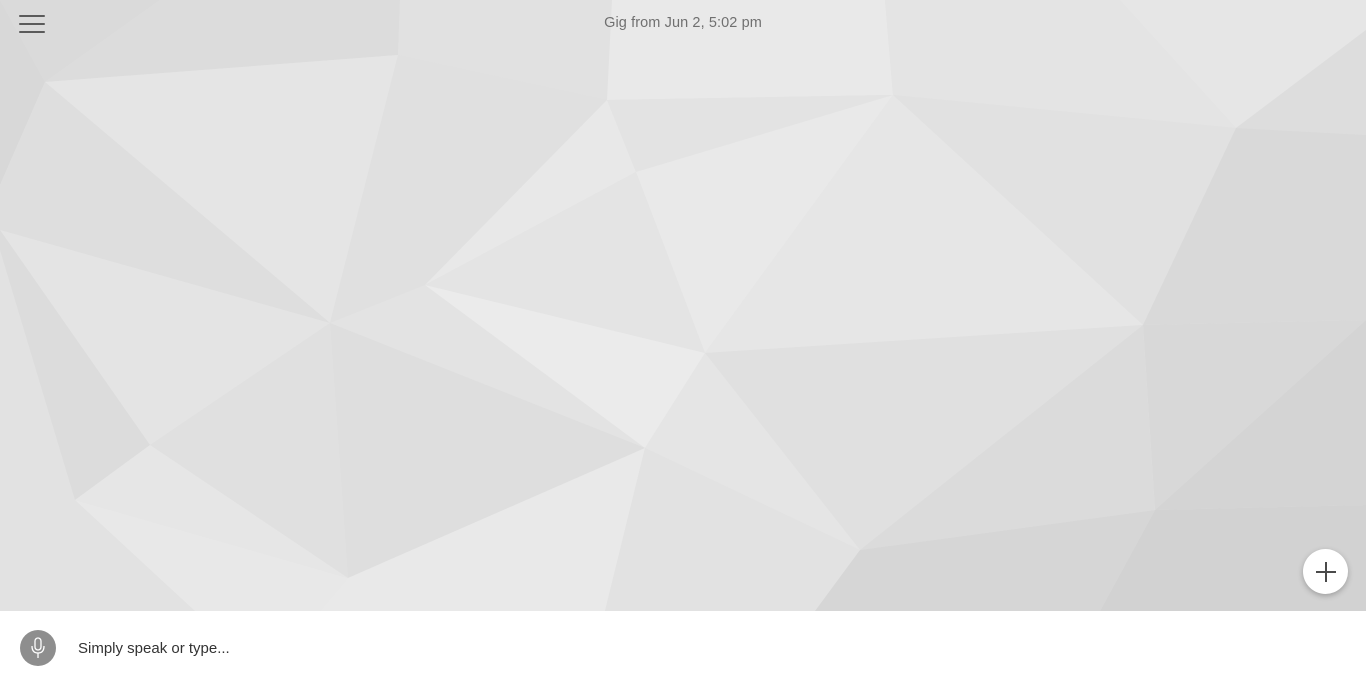  I want to click on plus-icon, so click(1325, 571).